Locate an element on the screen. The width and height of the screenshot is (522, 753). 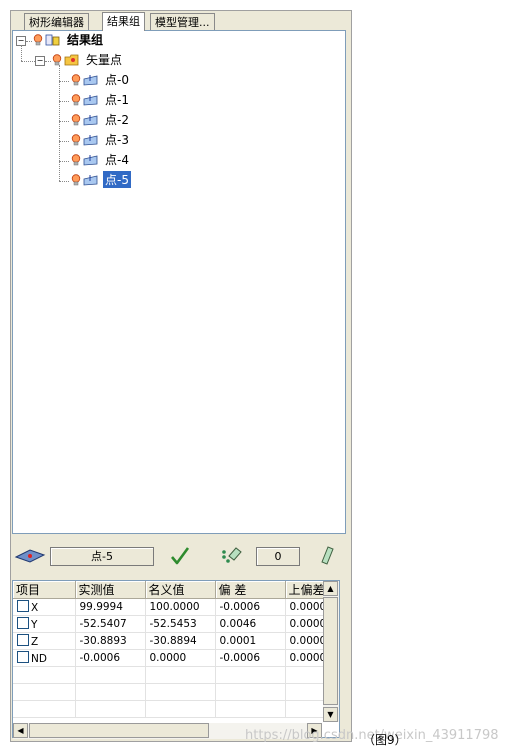
tree-root-label: 结果组 is located at coordinates (85, 39).